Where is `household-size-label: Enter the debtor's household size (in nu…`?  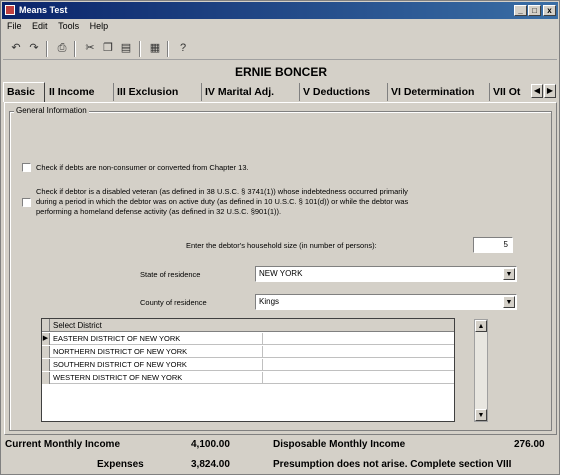
household-size-label: Enter the debtor's household size (in nu… is located at coordinates (281, 245).